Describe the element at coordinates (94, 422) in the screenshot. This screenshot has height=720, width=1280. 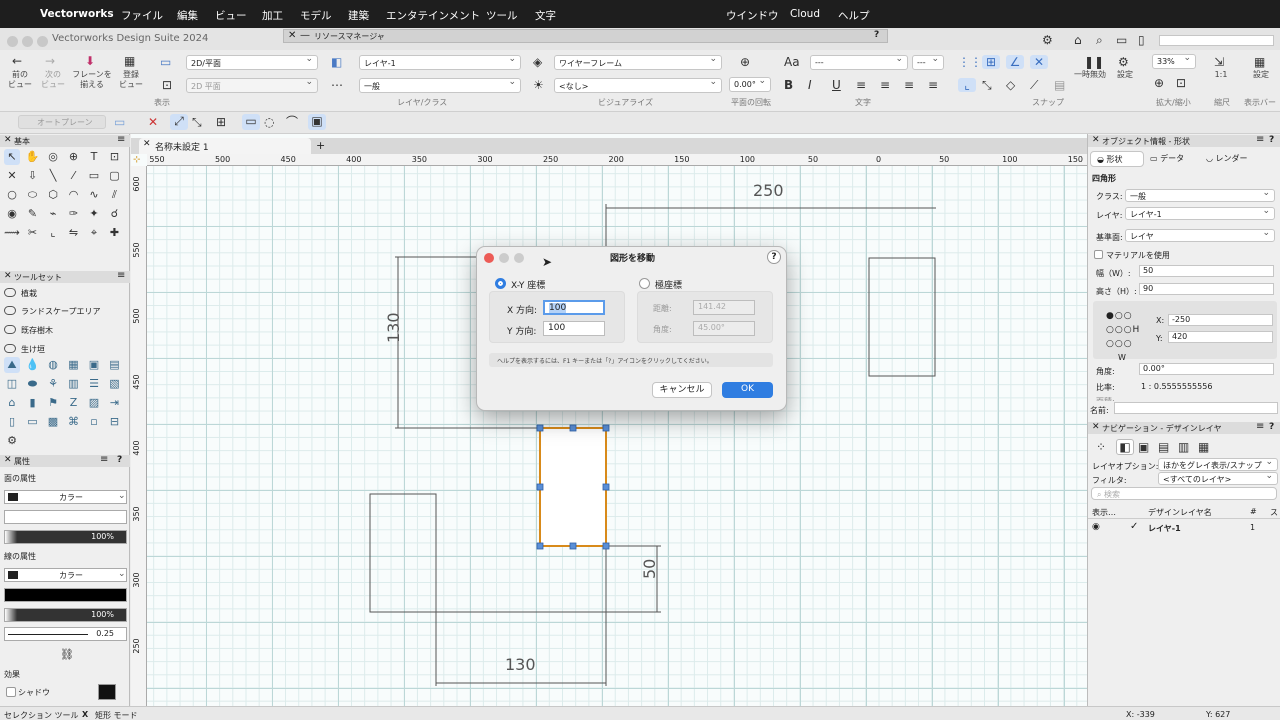
I see `site-tool-icon: ▫` at that location.